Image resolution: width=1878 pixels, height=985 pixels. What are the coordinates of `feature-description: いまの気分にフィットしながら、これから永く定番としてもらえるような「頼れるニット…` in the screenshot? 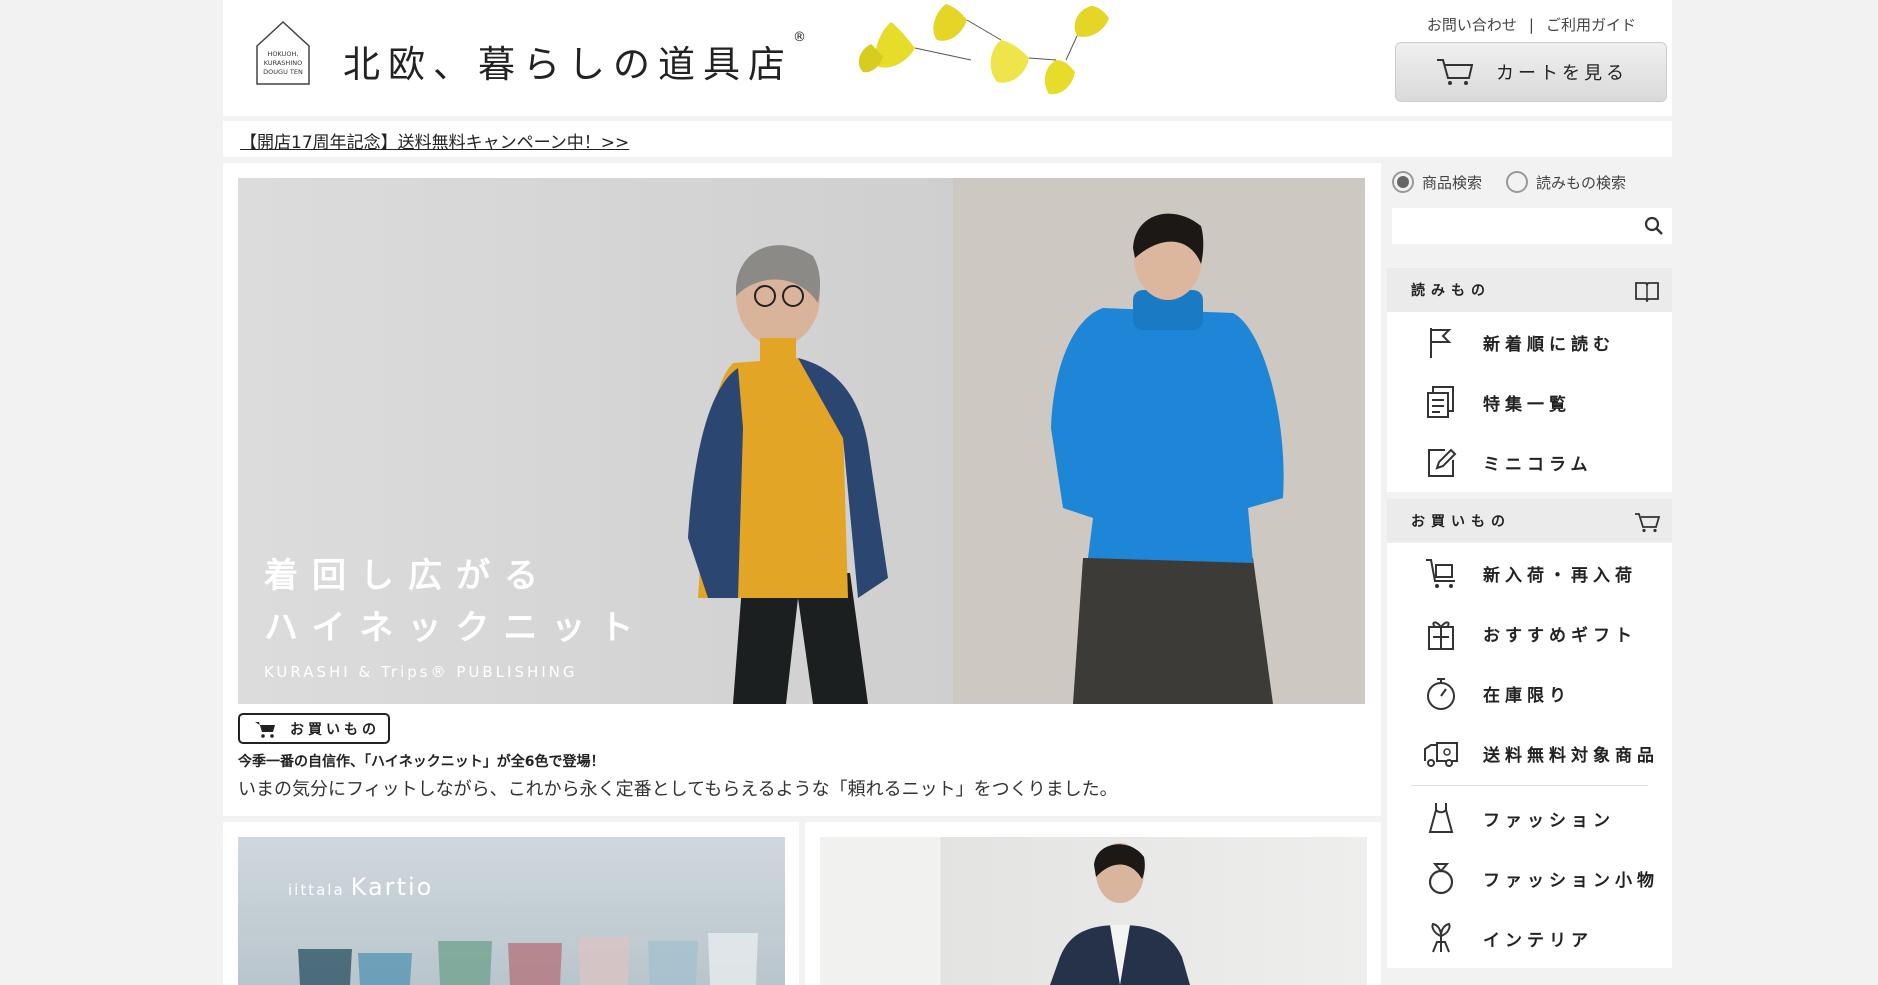 It's located at (678, 789).